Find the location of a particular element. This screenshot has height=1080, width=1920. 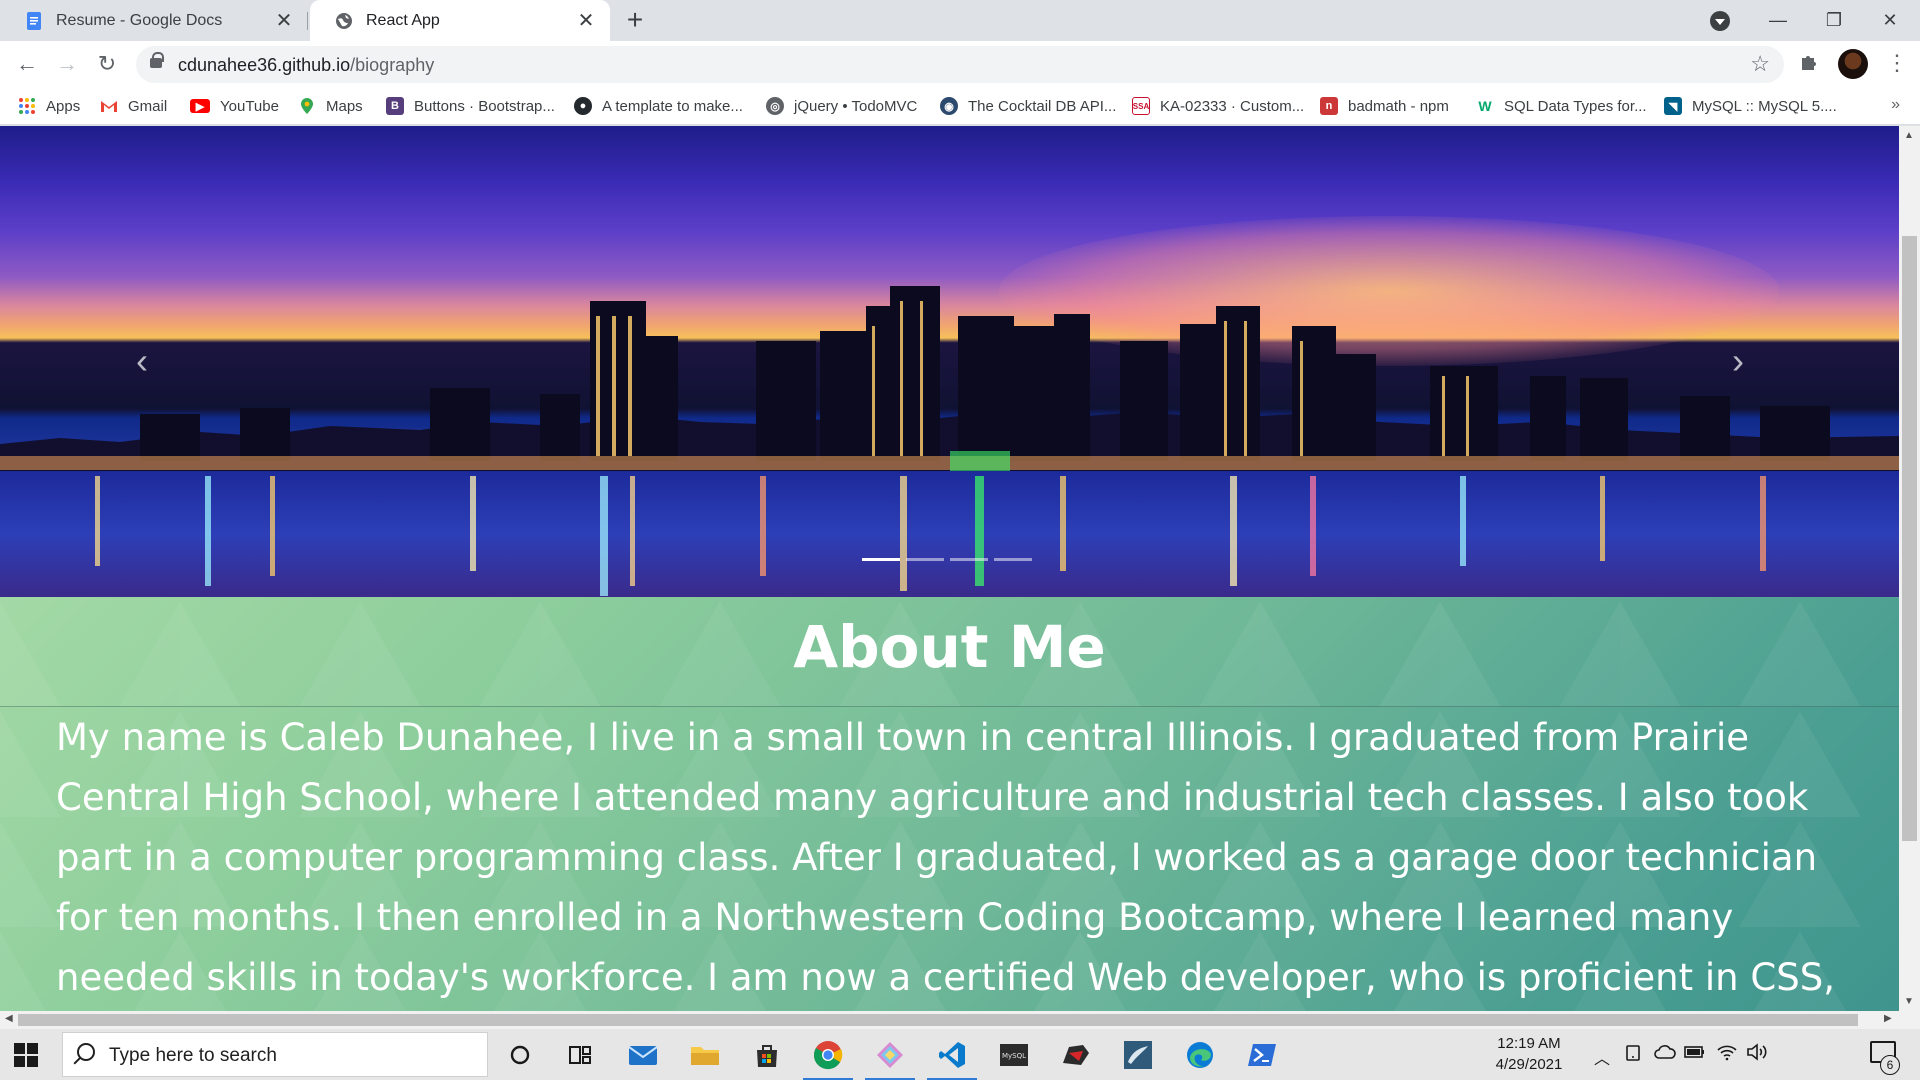

scroll-down-icon: ▼ is located at coordinates (1909, 1001).